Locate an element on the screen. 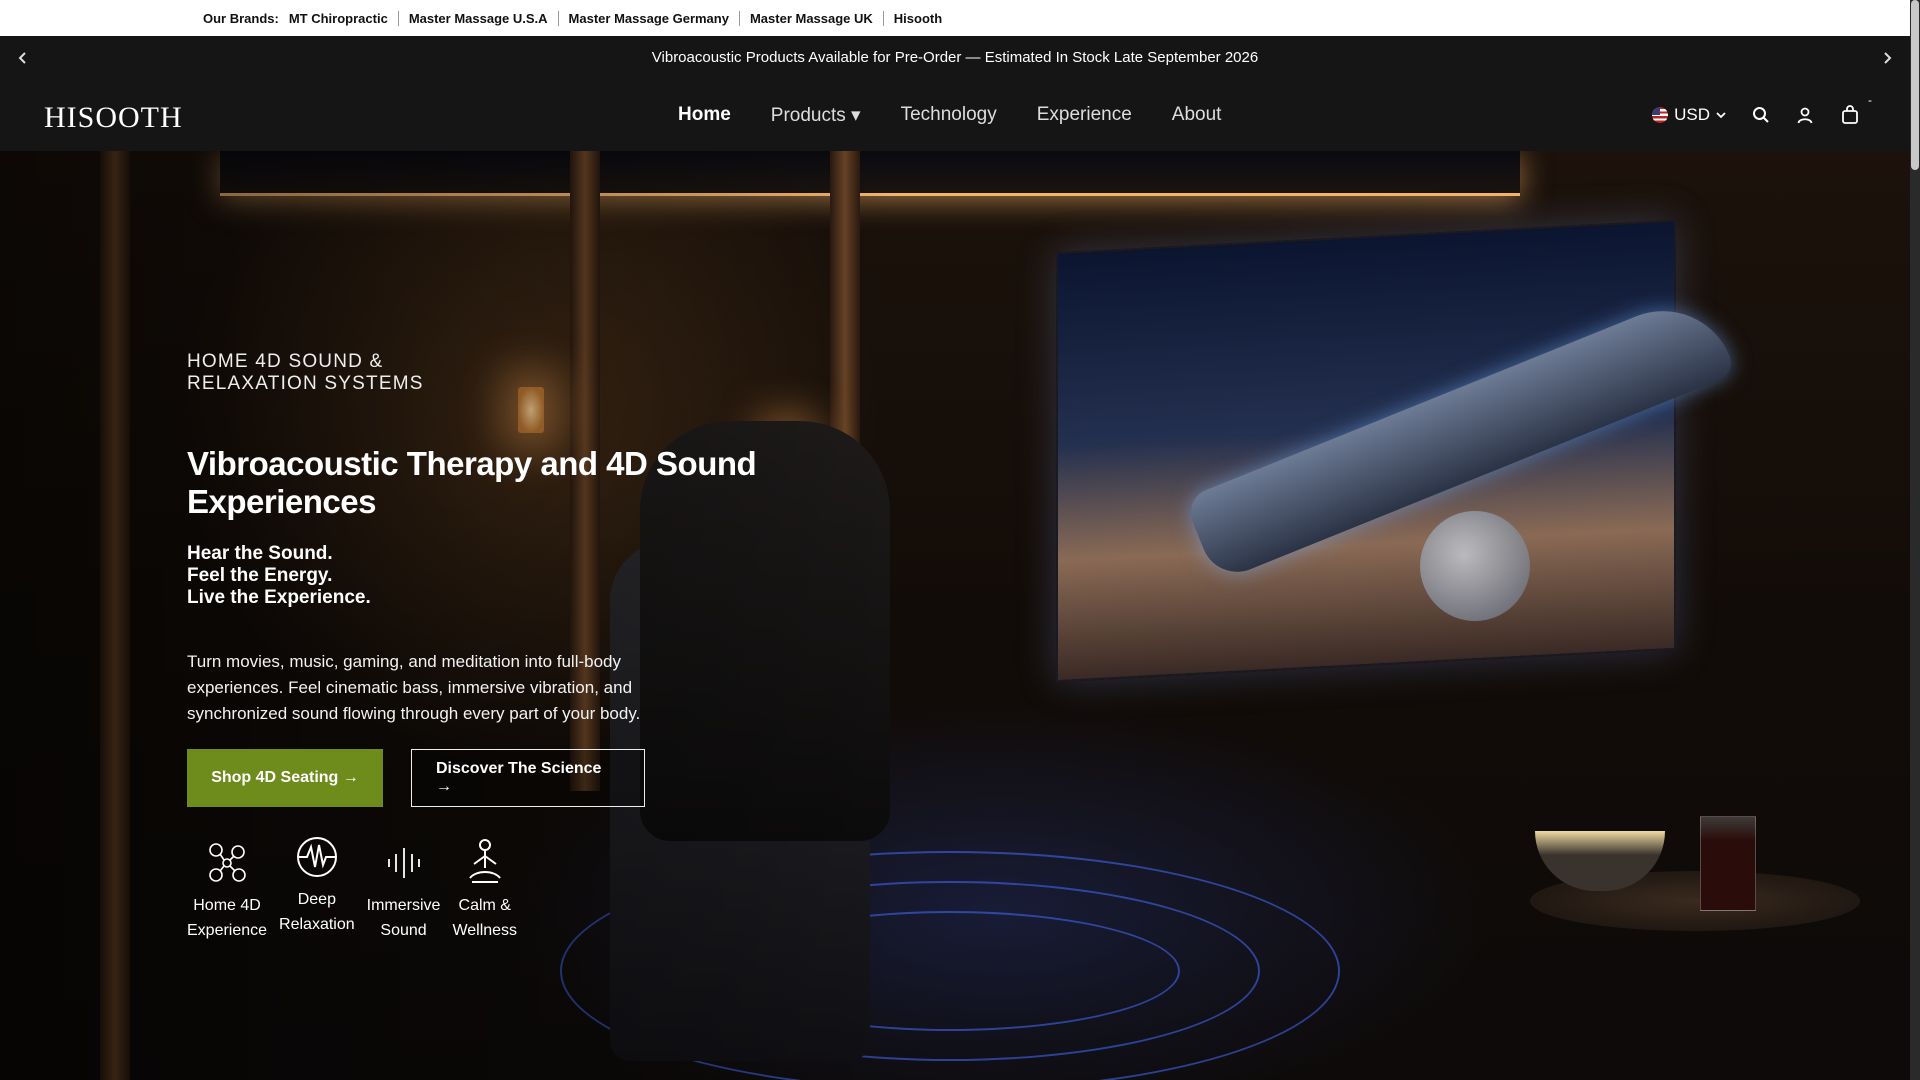 The width and height of the screenshot is (1920, 1080). search-icon is located at coordinates (1761, 115).